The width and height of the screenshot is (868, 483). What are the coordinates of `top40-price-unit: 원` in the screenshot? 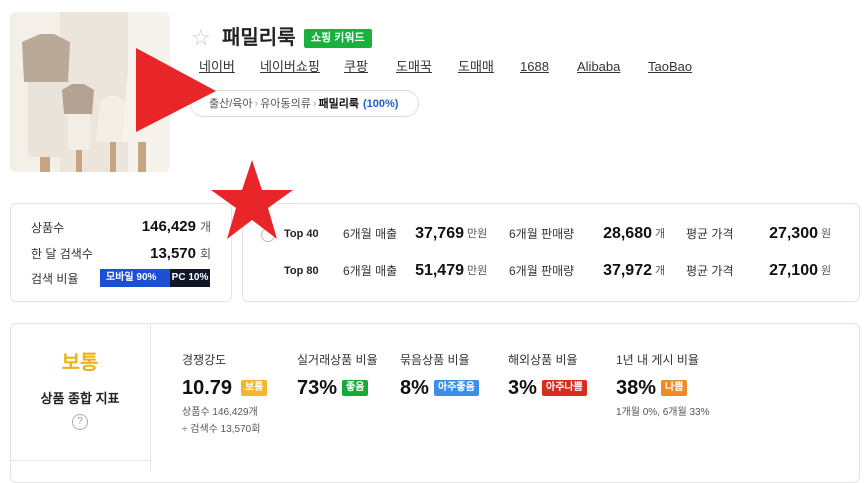 It's located at (826, 234).